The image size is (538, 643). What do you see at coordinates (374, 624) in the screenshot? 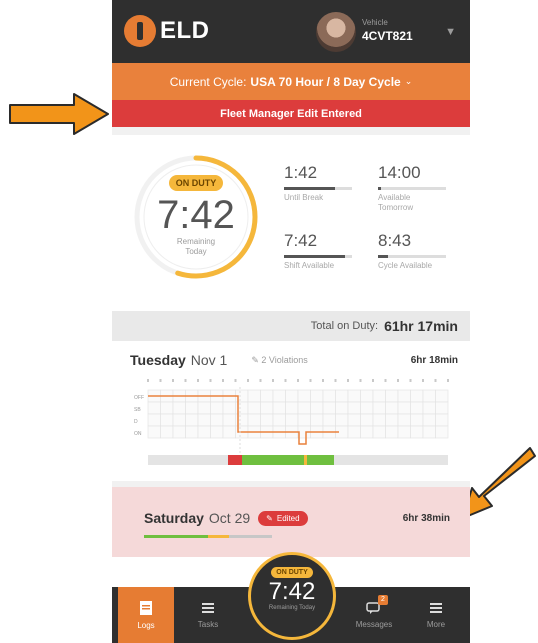
I see `nav-label: Messages` at bounding box center [374, 624].